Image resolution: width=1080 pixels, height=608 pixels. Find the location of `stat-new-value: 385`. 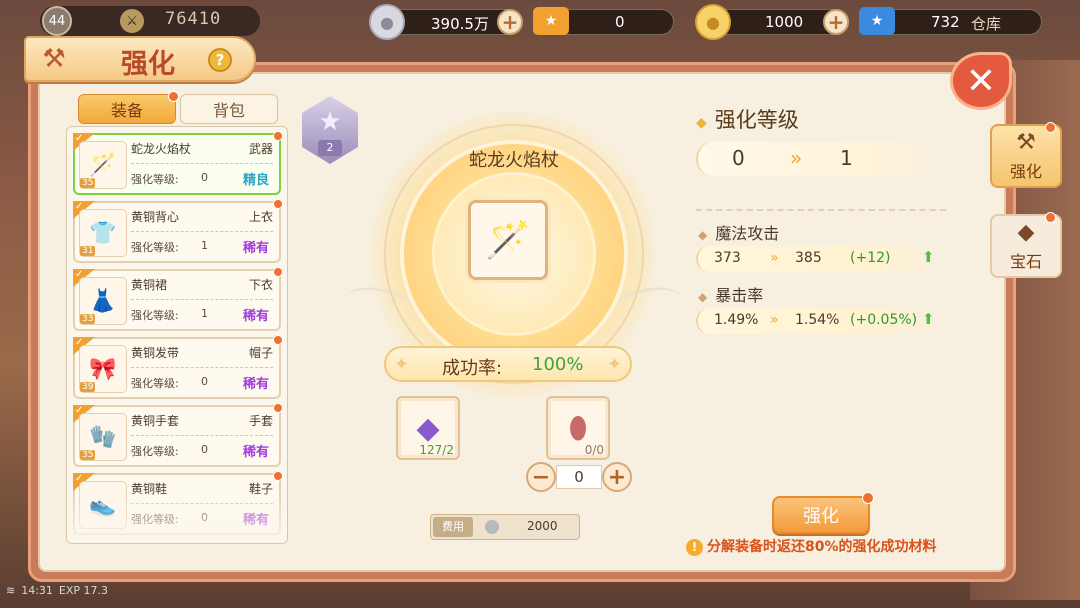

stat-new-value: 385 is located at coordinates (808, 258).